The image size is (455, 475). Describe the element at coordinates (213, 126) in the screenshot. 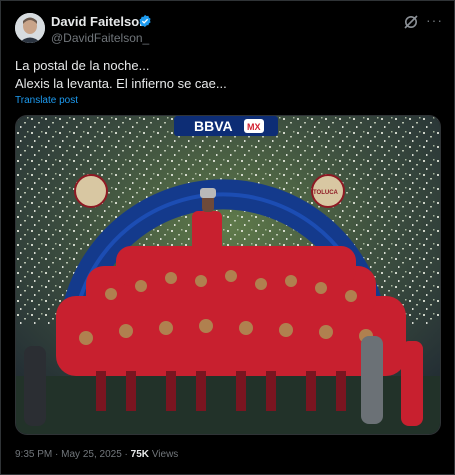

I see `banner-text: BBVA` at that location.